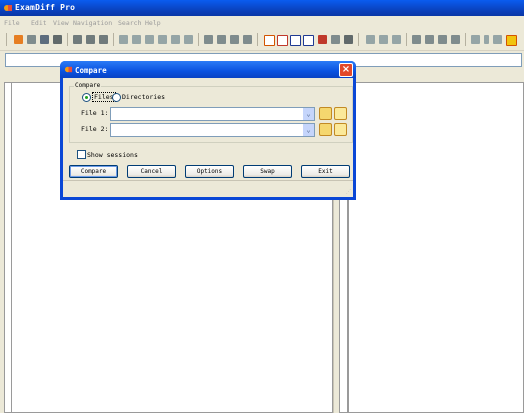 Image resolution: width=524 pixels, height=413 pixels. Describe the element at coordinates (429, 39) in the screenshot. I see `findnext-icon` at that location.